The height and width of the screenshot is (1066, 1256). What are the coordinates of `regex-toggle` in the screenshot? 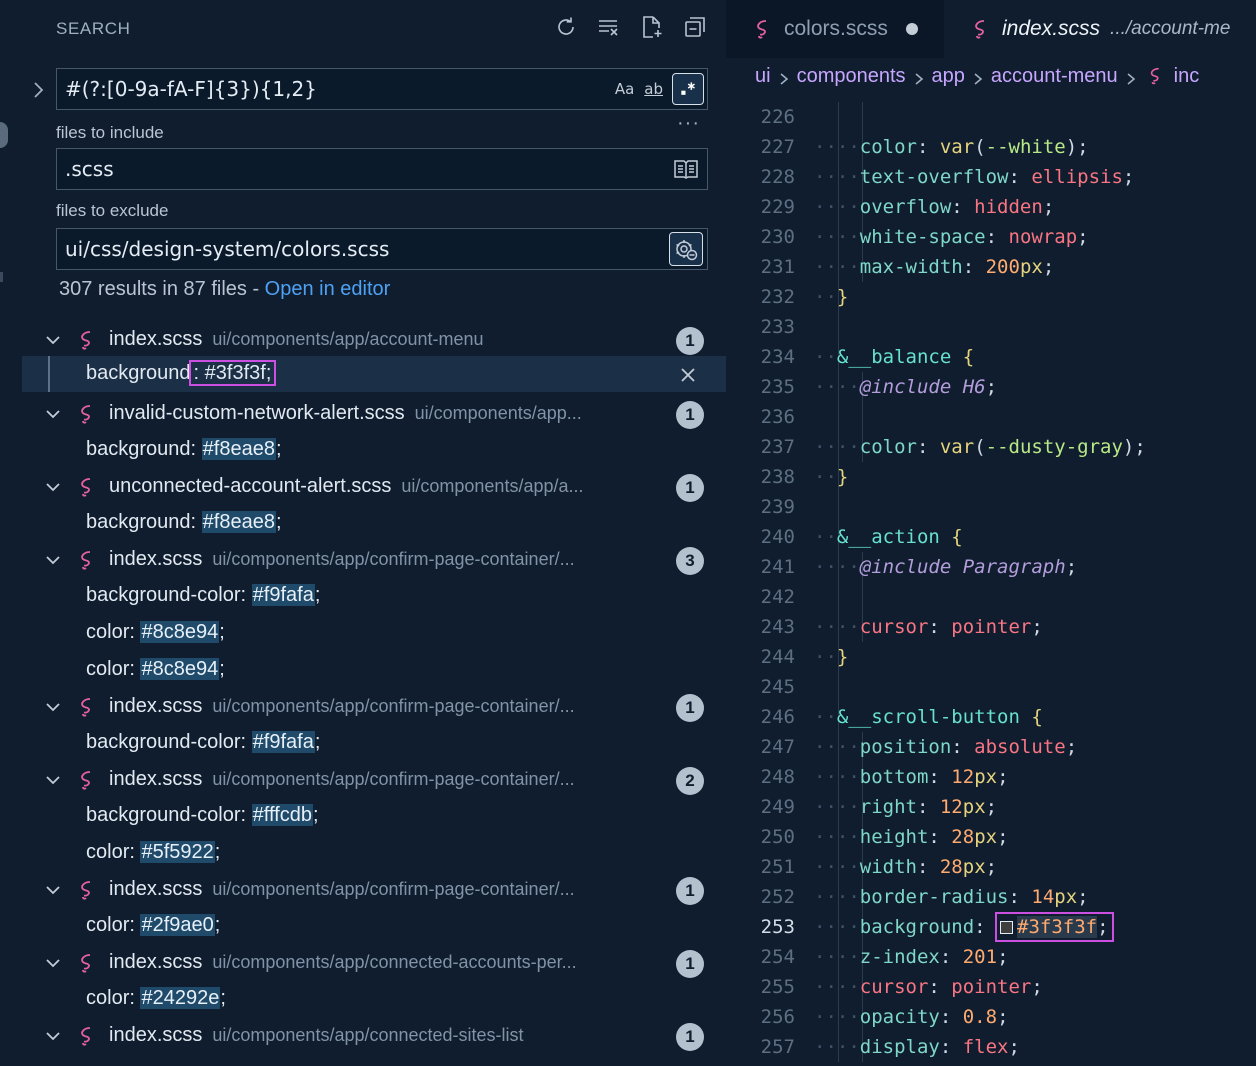 It's located at (688, 89).